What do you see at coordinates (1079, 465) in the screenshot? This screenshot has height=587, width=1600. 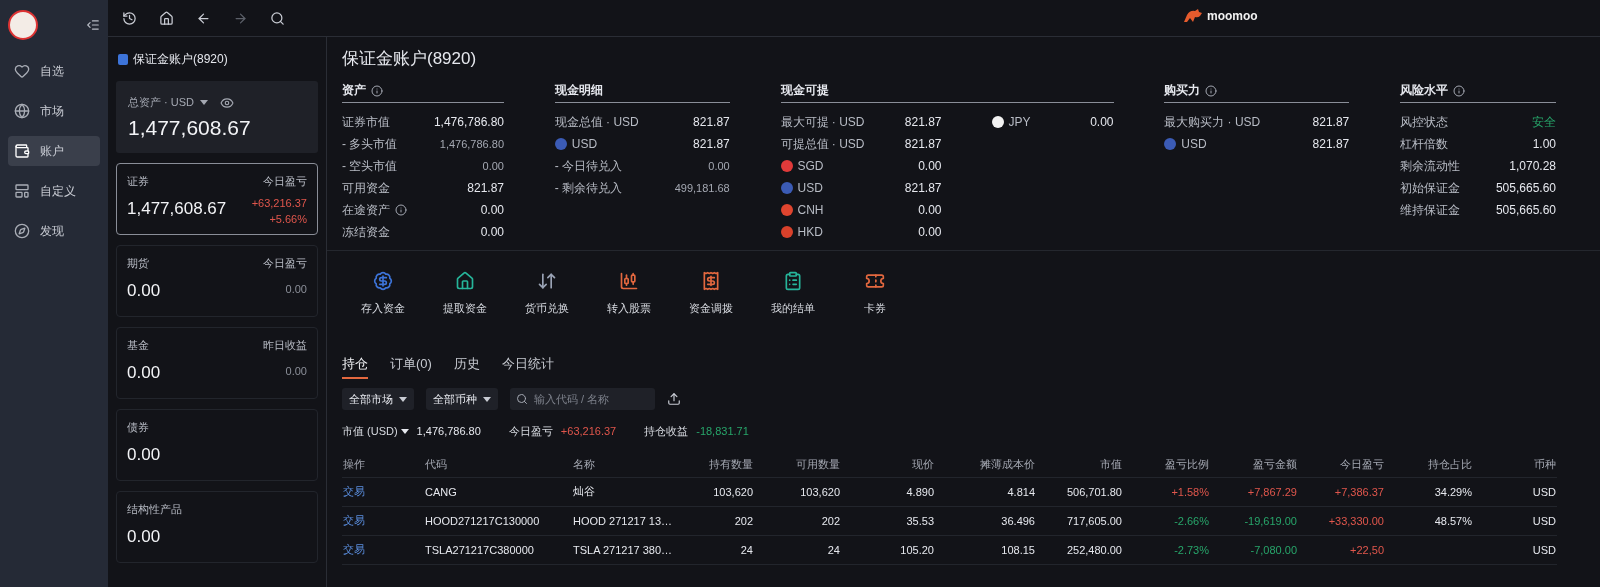 I see `column-header: 市值` at bounding box center [1079, 465].